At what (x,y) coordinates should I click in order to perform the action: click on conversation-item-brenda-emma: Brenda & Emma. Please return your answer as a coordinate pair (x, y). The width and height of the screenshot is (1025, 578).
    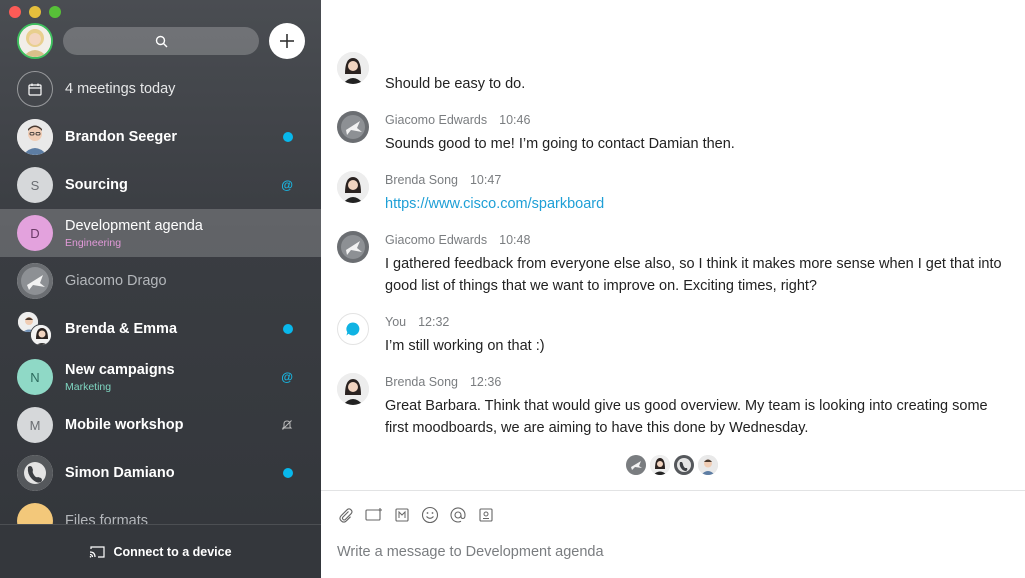
    Looking at the image, I should click on (160, 329).